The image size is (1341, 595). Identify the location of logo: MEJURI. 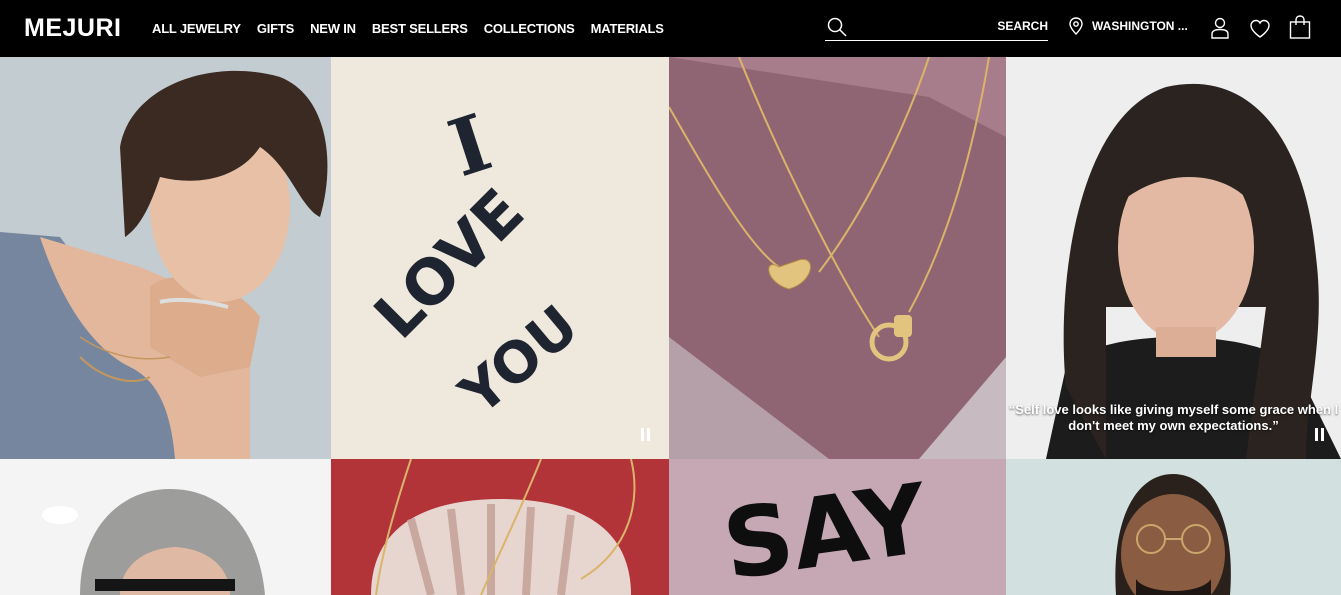
(72, 28).